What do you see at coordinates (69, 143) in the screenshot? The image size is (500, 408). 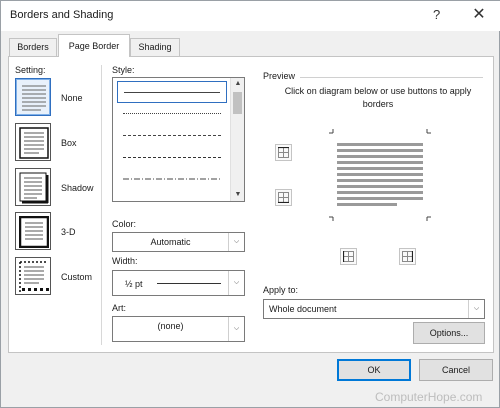 I see `setting-box-label: Box` at bounding box center [69, 143].